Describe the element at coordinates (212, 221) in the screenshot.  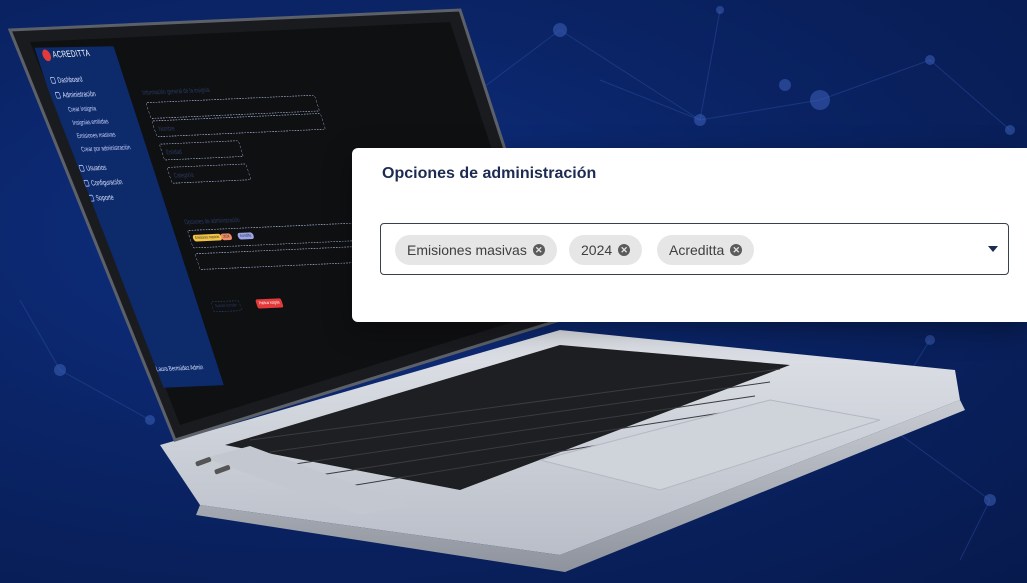
I see `admin-section-title: Opciones de administración` at that location.